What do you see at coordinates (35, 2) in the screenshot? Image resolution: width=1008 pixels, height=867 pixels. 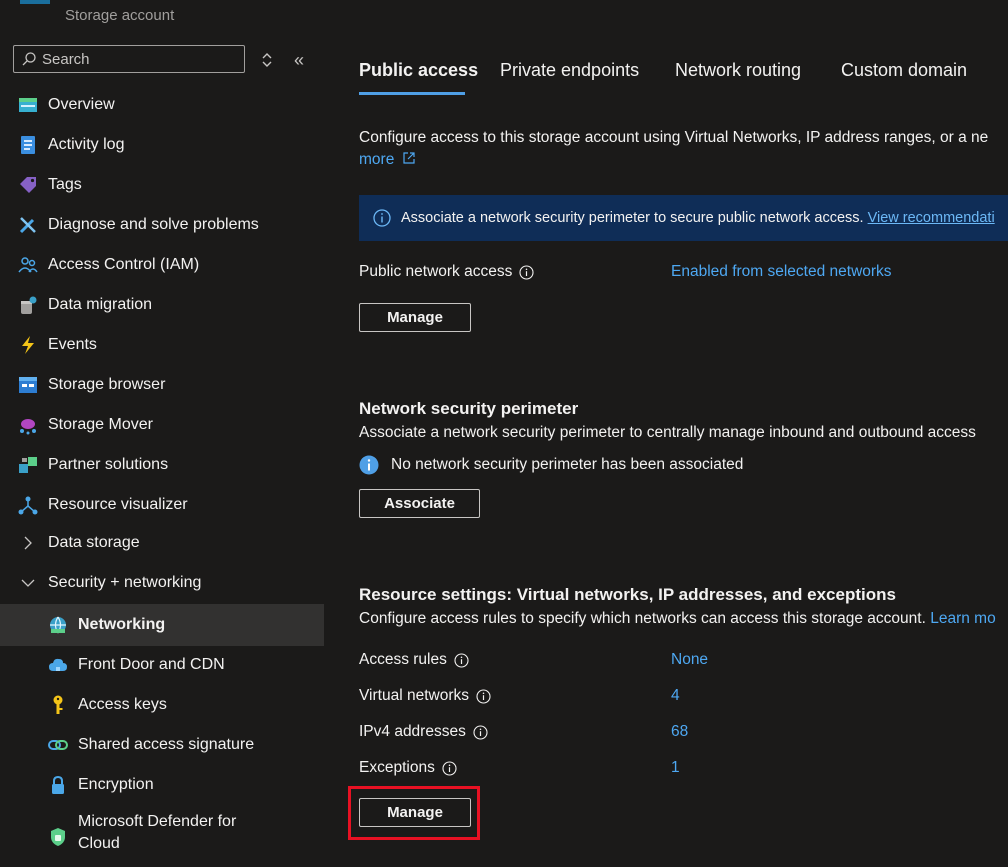 I see `storage-account-icon` at bounding box center [35, 2].